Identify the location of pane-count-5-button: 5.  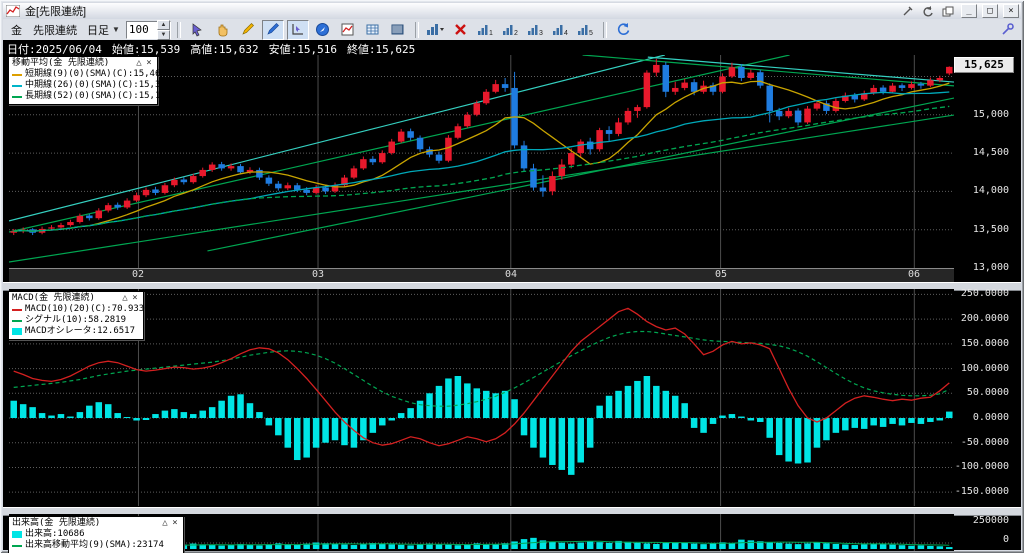
(586, 30).